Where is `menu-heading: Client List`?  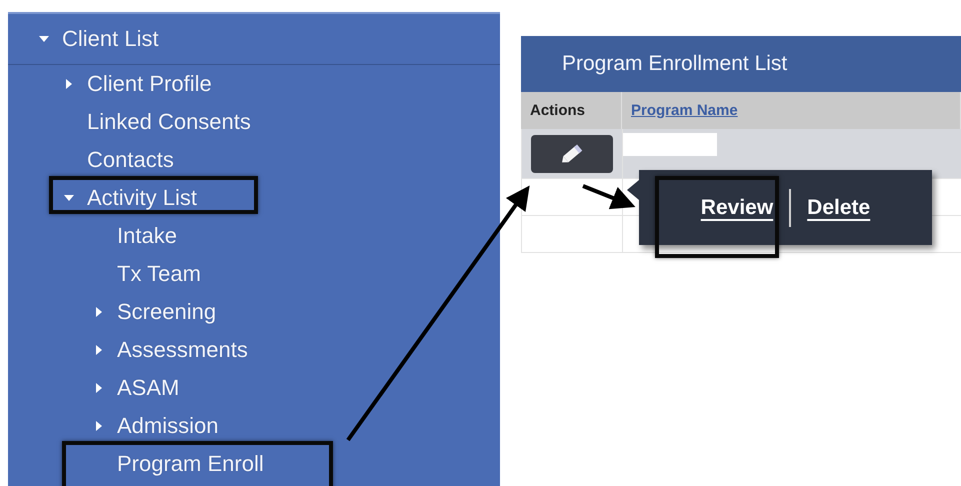 menu-heading: Client List is located at coordinates (110, 39).